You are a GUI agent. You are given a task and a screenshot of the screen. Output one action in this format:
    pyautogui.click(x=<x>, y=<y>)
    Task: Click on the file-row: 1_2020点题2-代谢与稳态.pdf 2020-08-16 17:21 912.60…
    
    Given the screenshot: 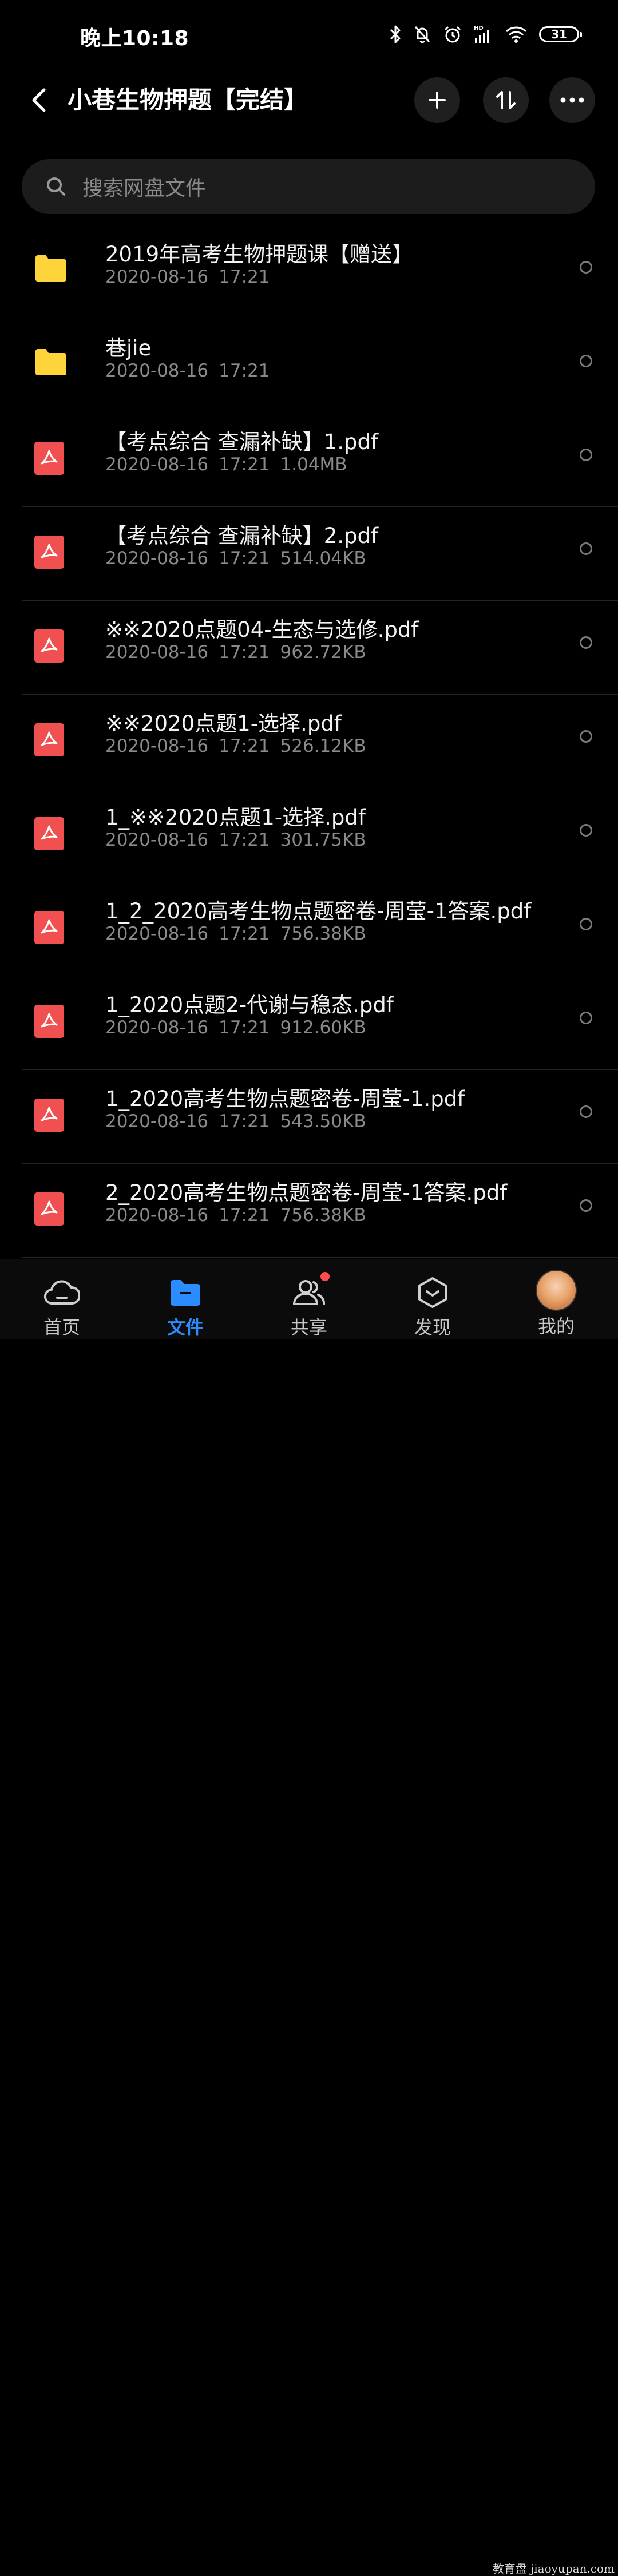 What is the action you would take?
    pyautogui.click(x=320, y=1023)
    